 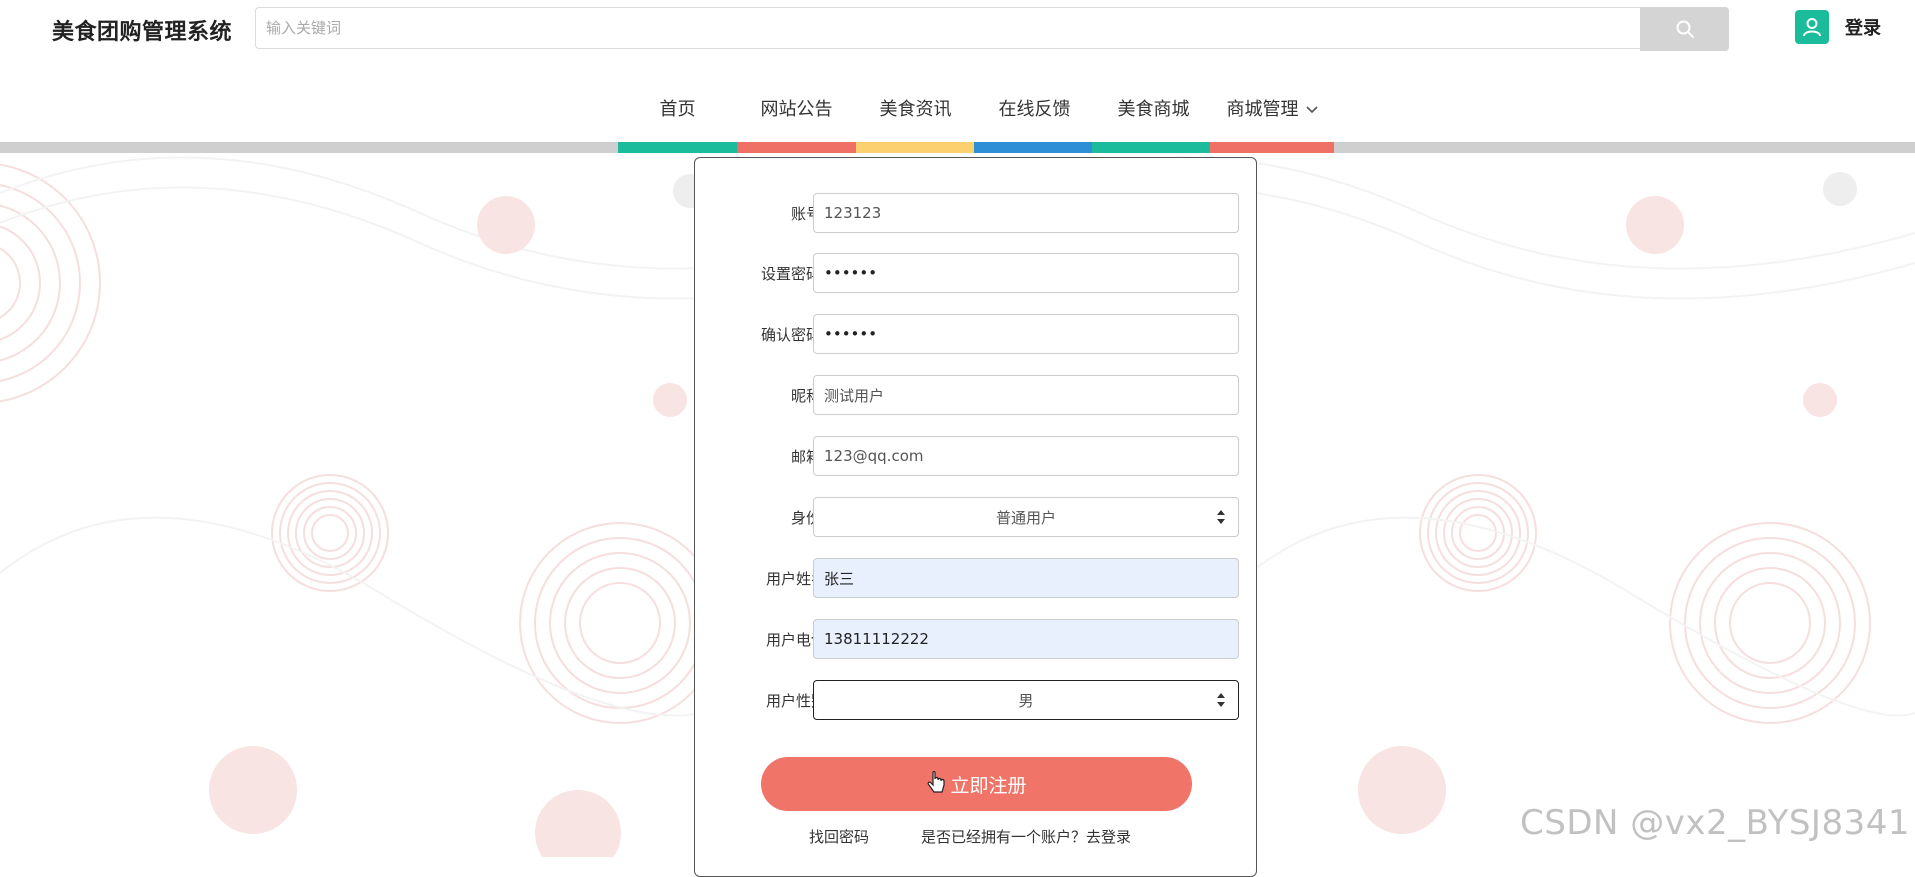 I want to click on nav-item-label: 商城管理, so click(x=1262, y=109).